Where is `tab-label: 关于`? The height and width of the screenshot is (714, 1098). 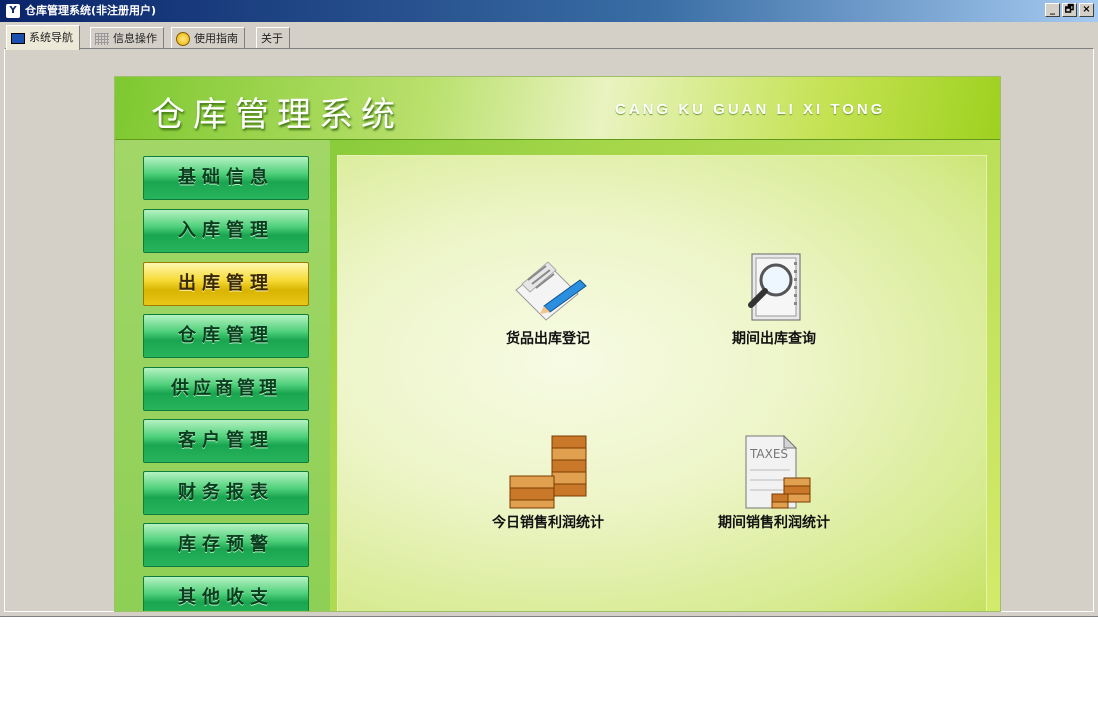
tab-label: 关于 is located at coordinates (272, 38).